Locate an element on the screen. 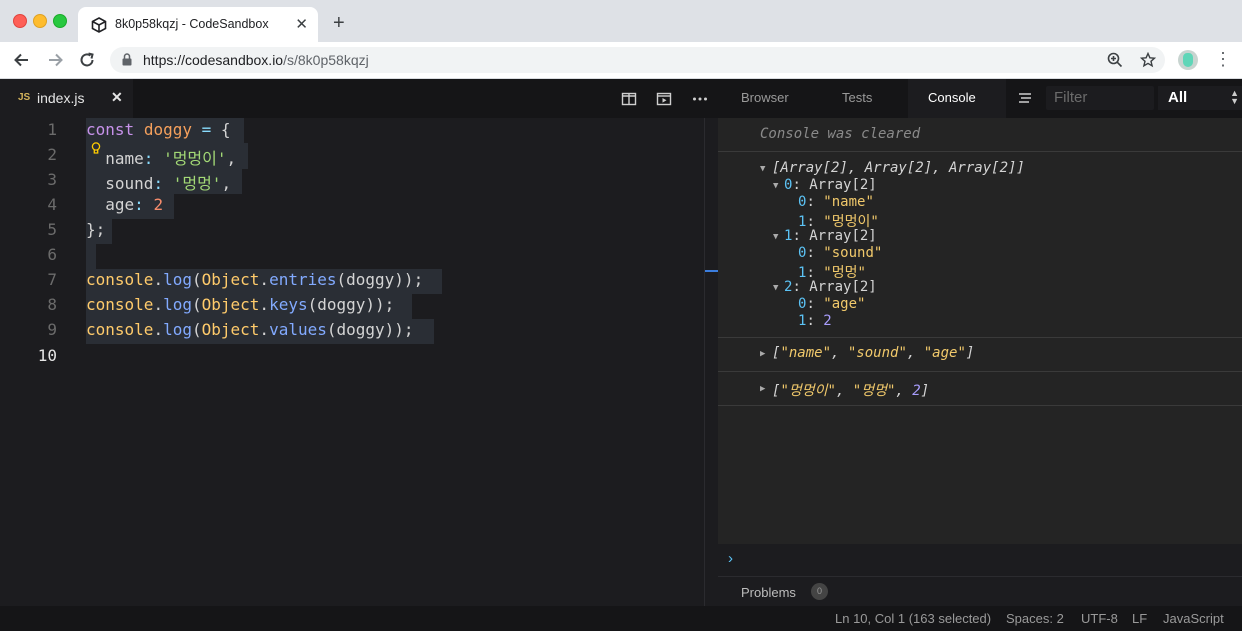 The image size is (1242, 631). line-number: 1 is located at coordinates (52, 129).